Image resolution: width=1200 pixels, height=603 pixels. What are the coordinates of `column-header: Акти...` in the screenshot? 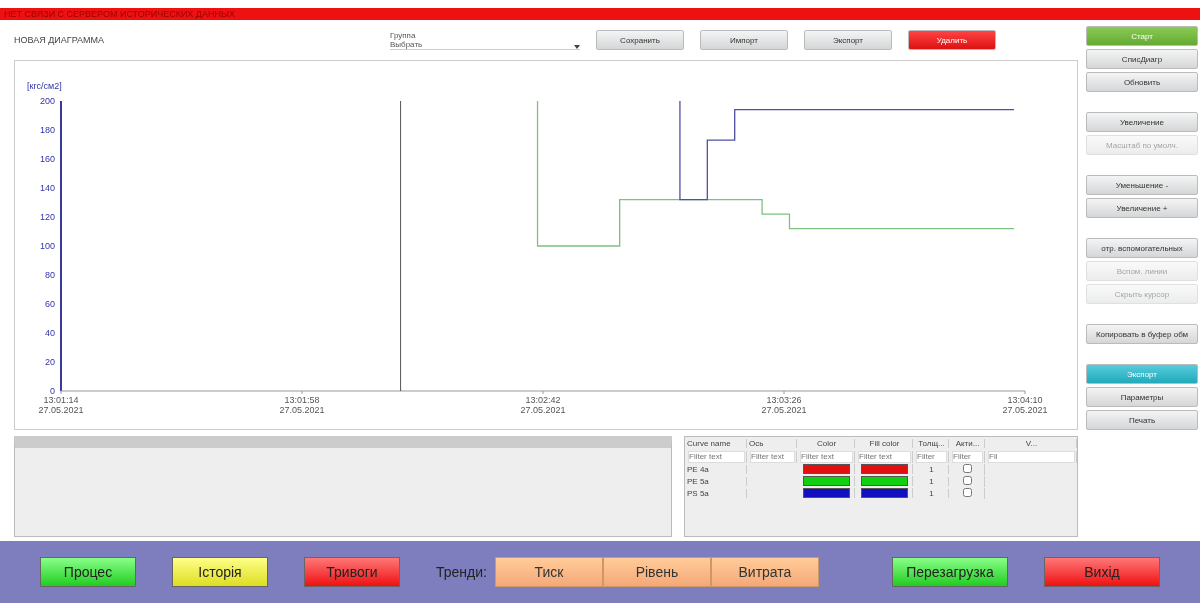 It's located at (967, 443).